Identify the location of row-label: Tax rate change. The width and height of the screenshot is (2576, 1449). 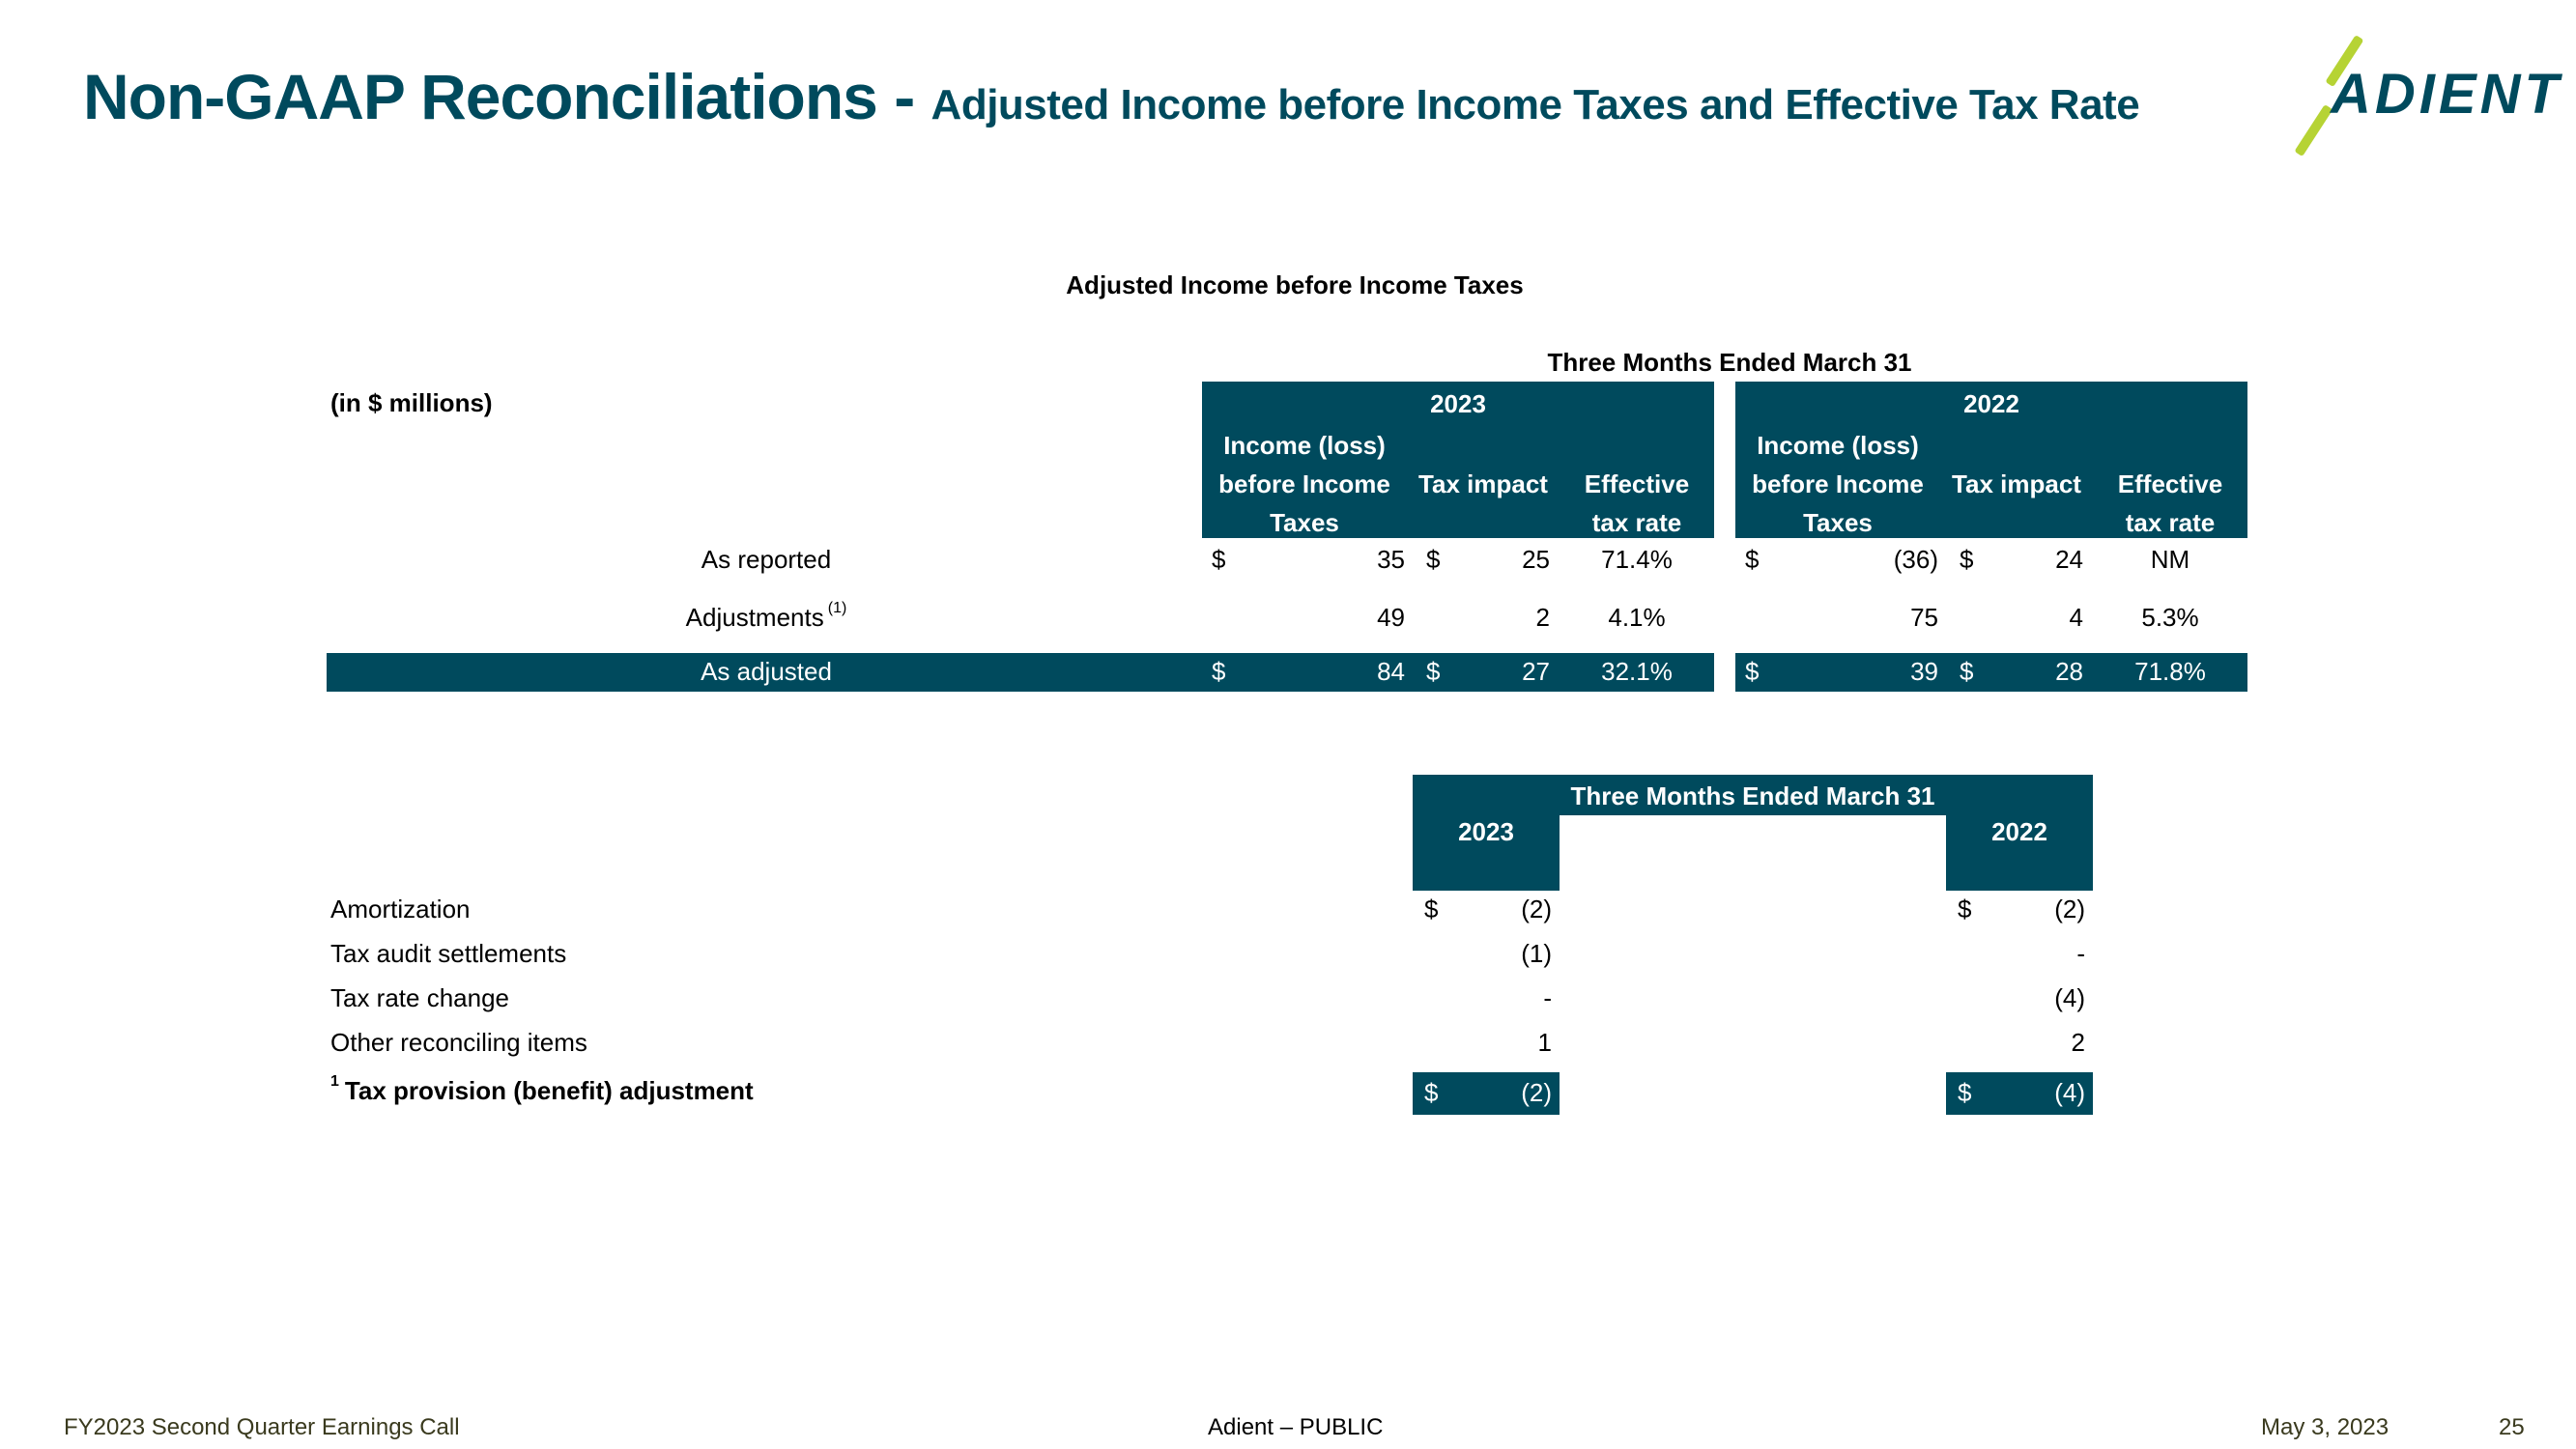
(420, 997).